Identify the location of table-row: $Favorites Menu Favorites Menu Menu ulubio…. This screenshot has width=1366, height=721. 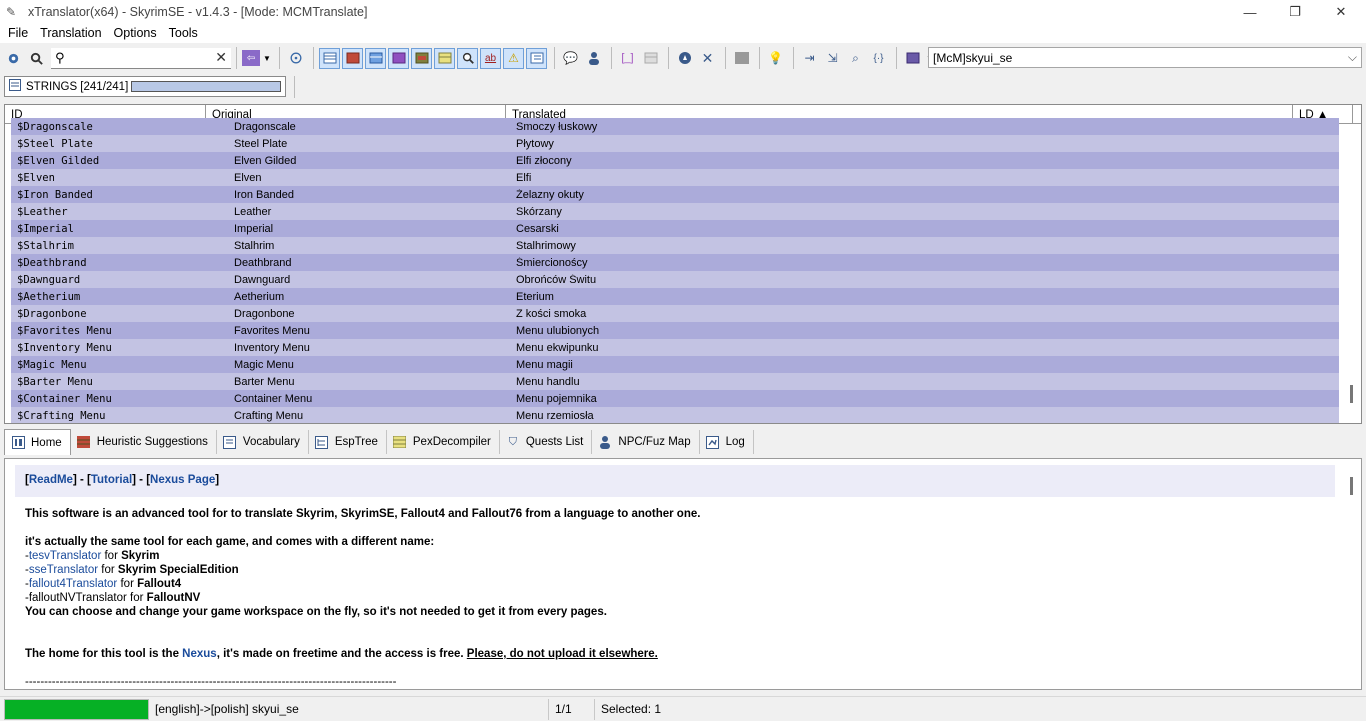
(675, 330).